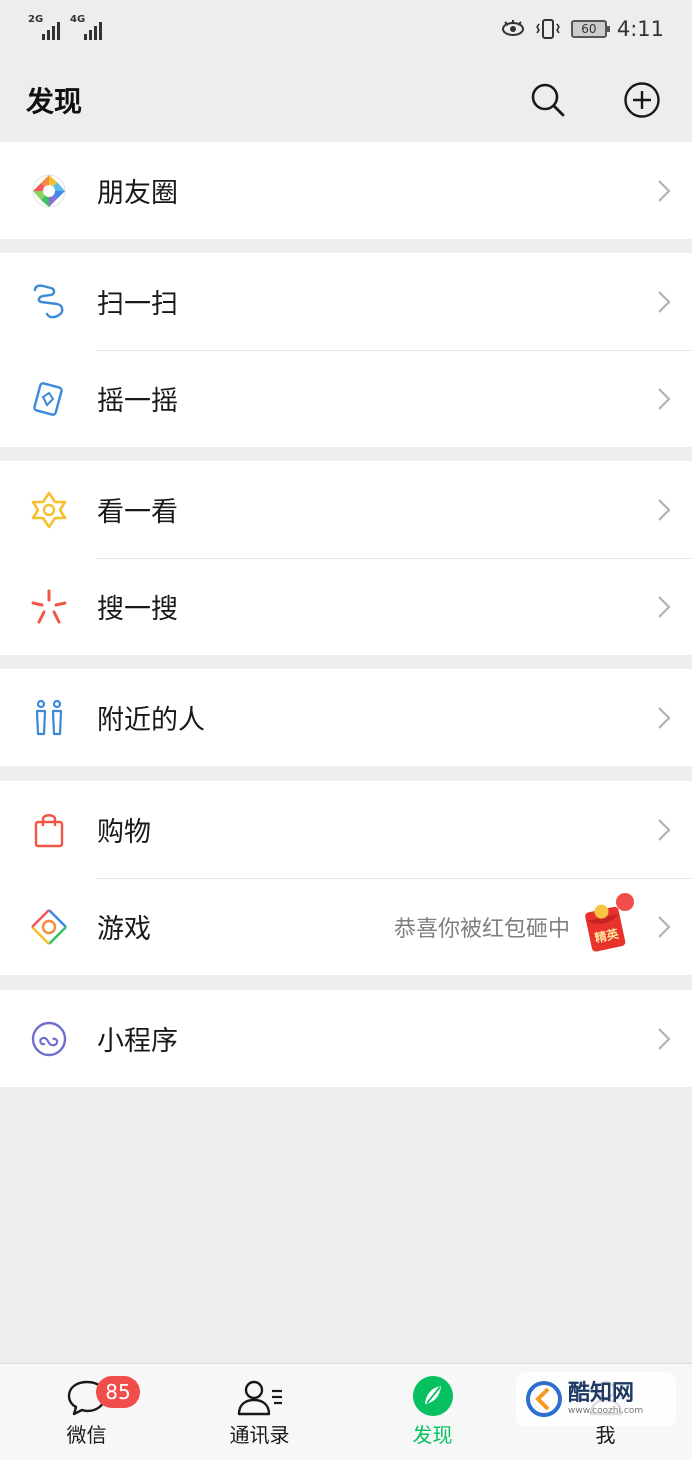  I want to click on vibrate-icon, so click(547, 29).